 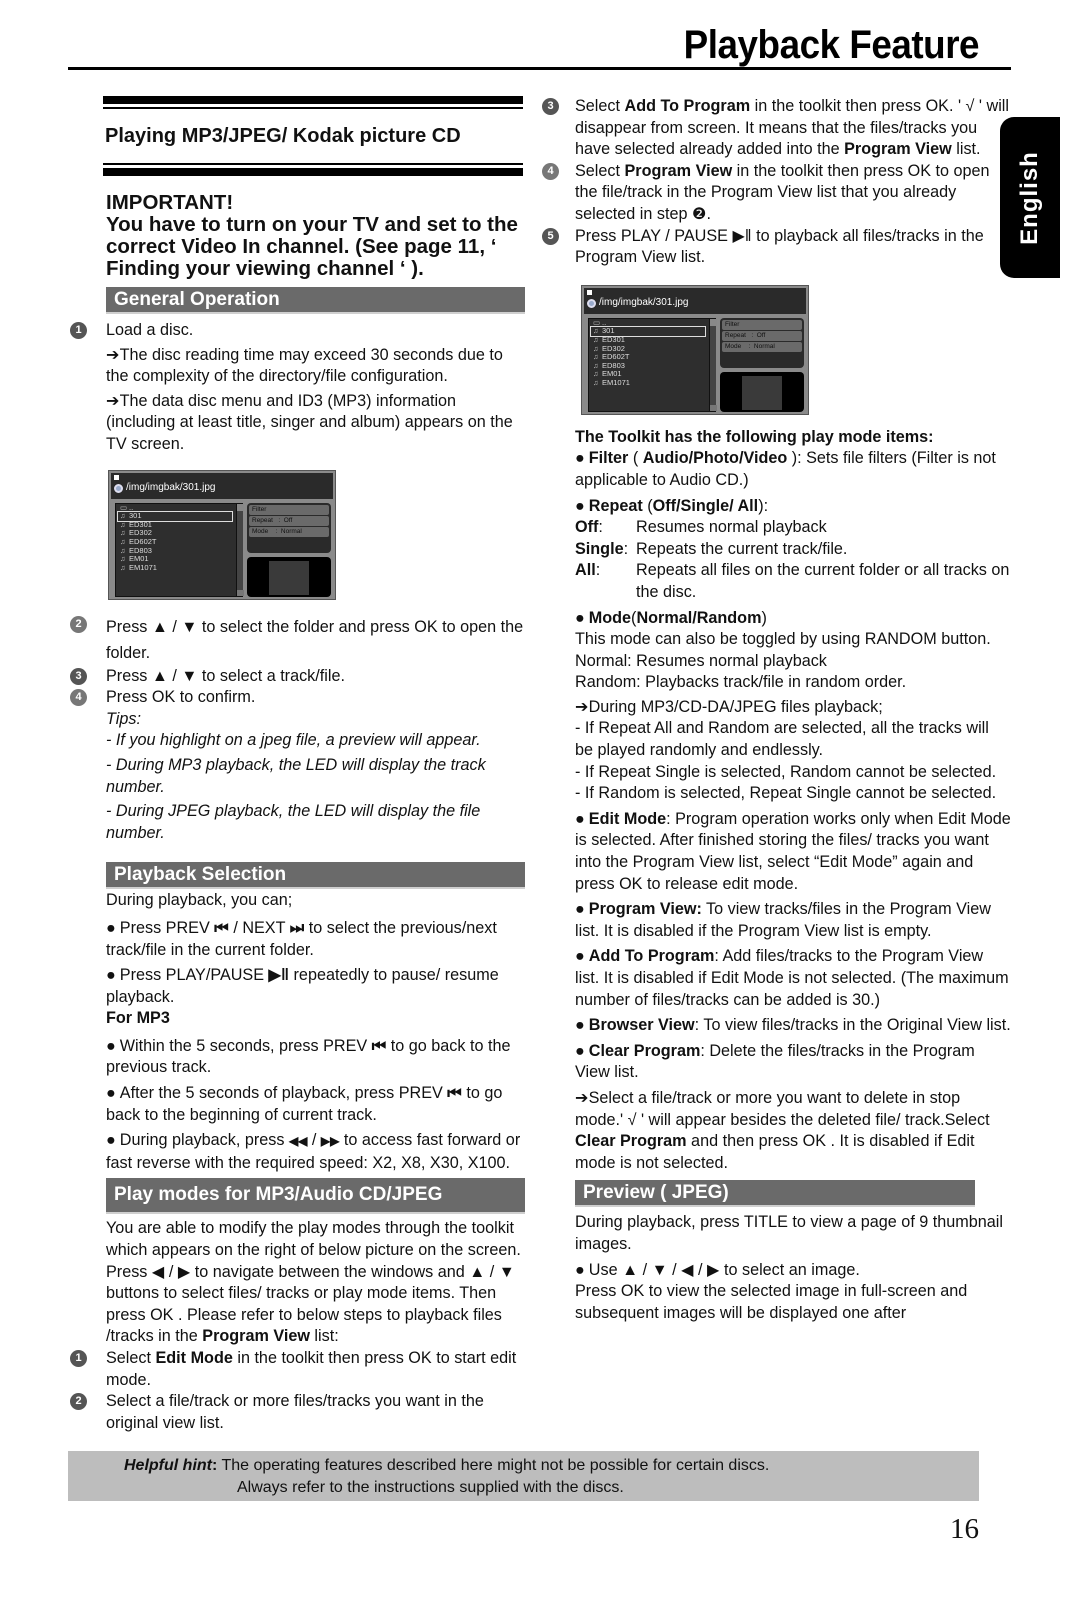 What do you see at coordinates (964, 1529) in the screenshot?
I see `page-number: 16` at bounding box center [964, 1529].